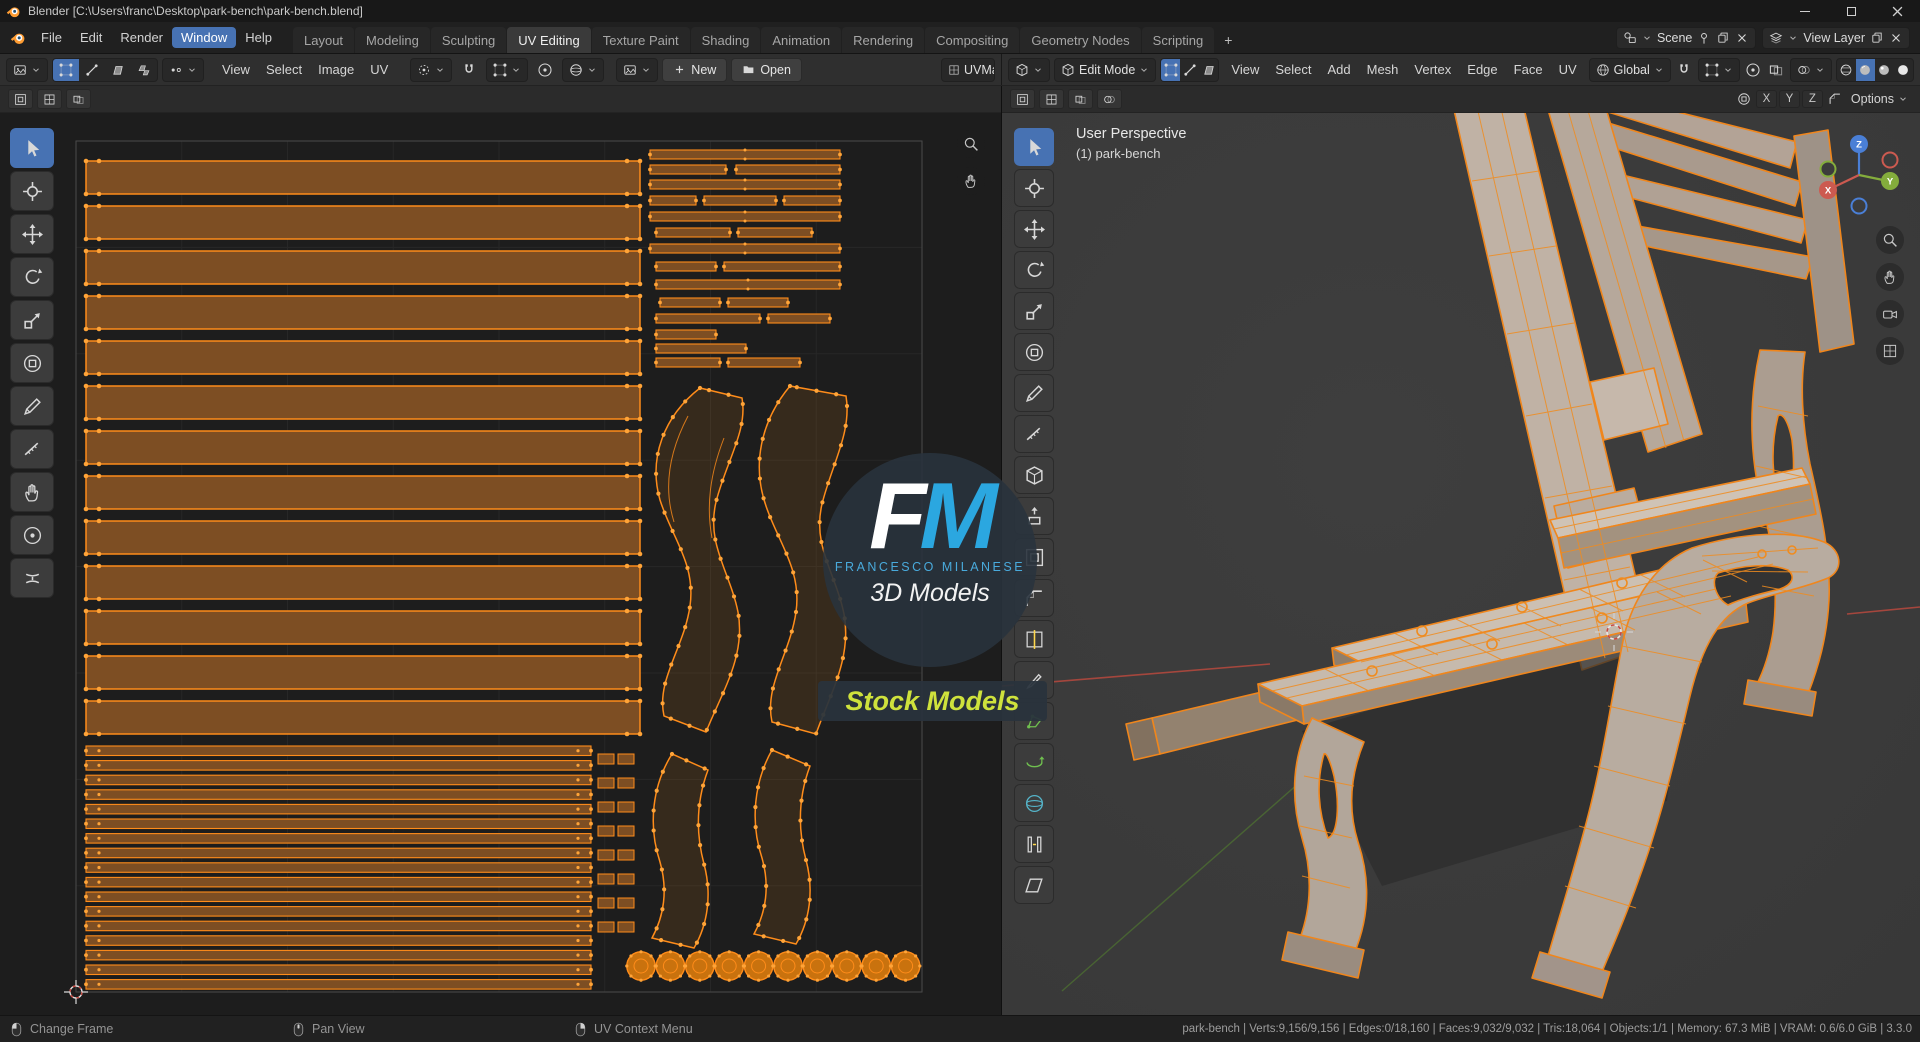 The height and width of the screenshot is (1042, 1920). I want to click on uv-tool-tweak-select, so click(32, 148).